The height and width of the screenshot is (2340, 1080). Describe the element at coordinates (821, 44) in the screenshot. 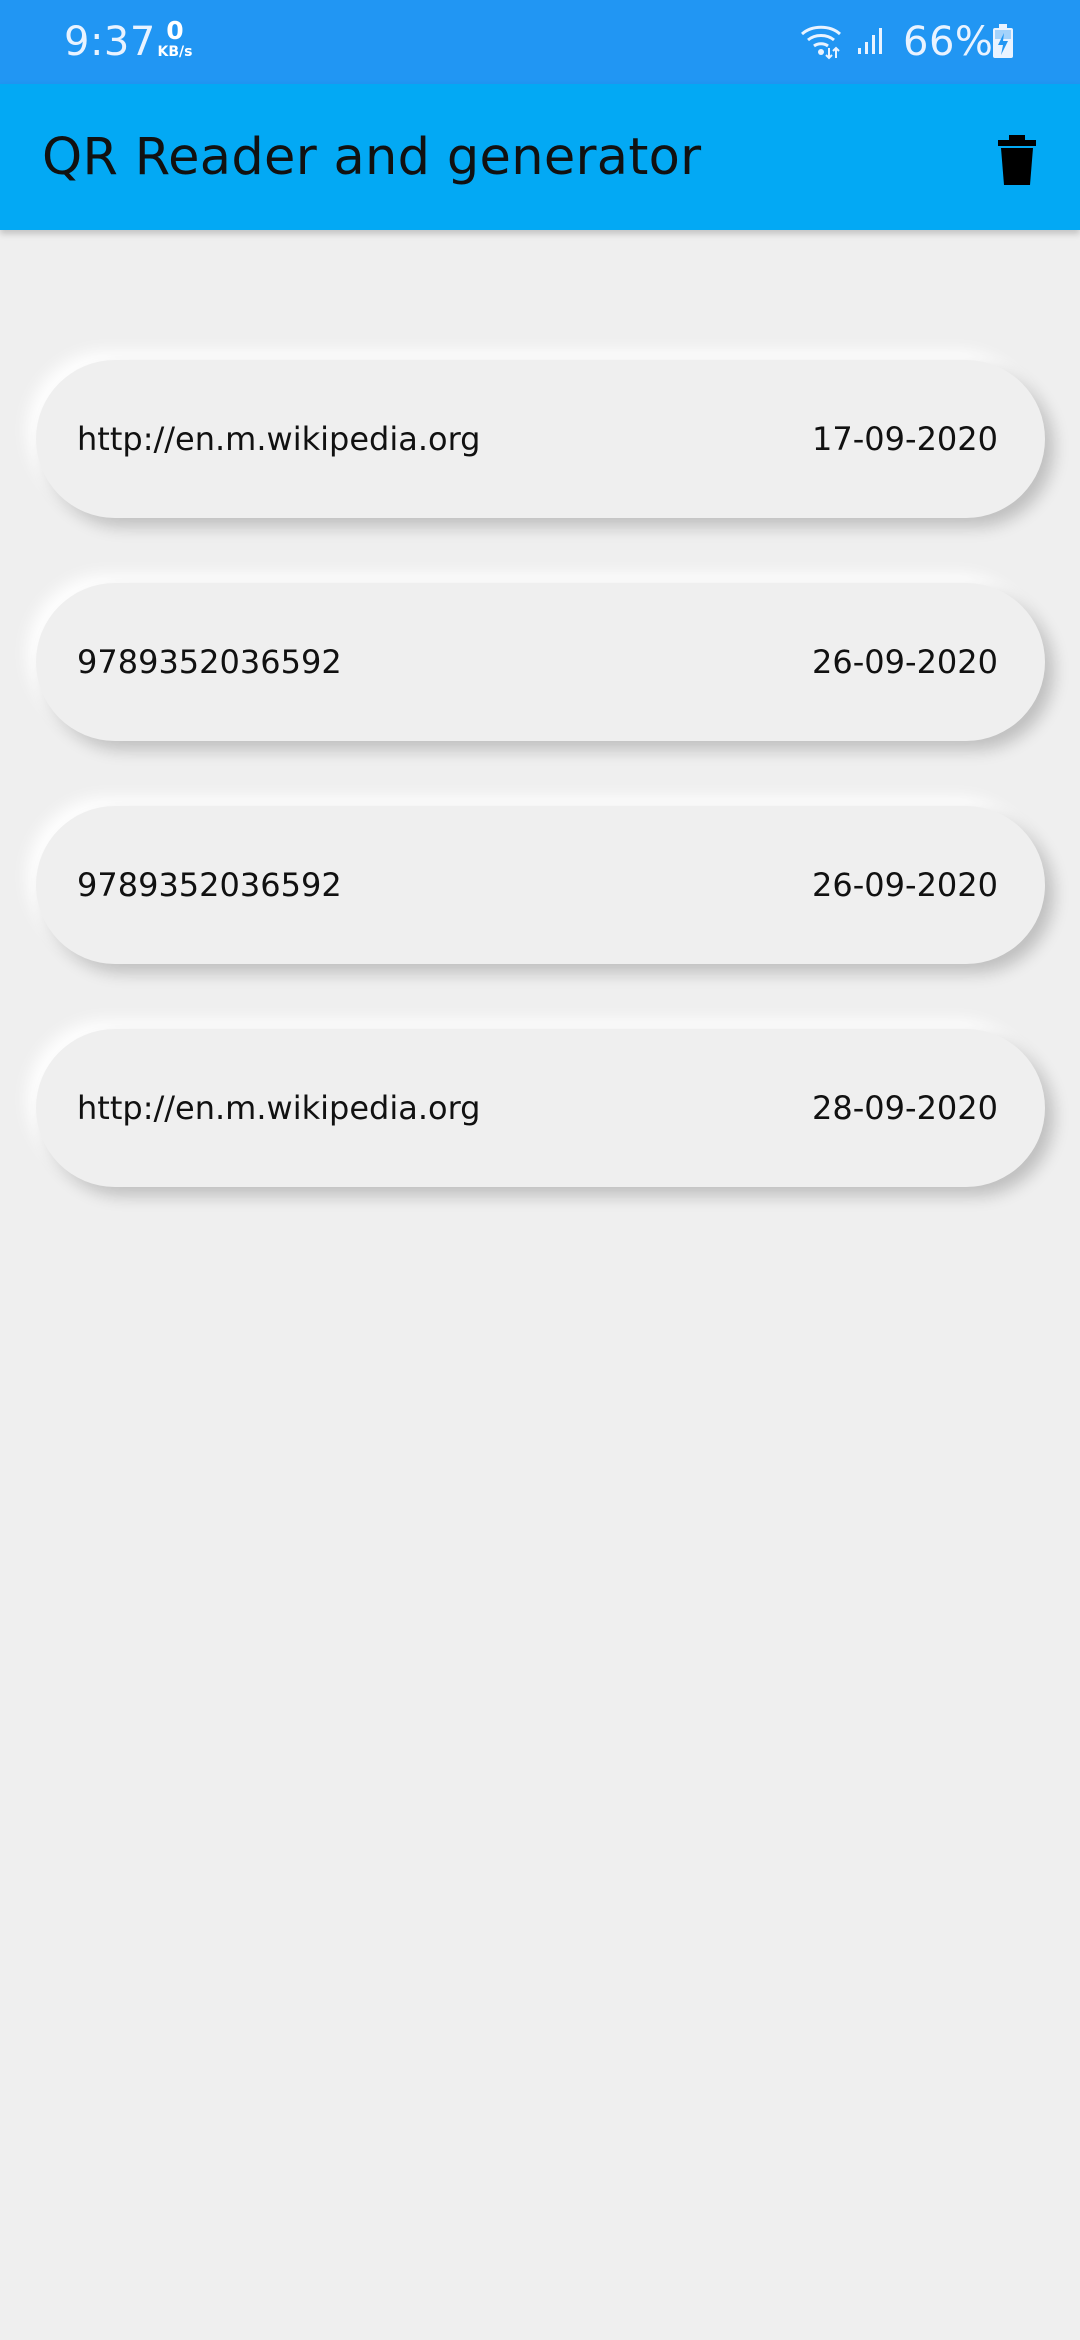

I see `wifi-icon` at that location.